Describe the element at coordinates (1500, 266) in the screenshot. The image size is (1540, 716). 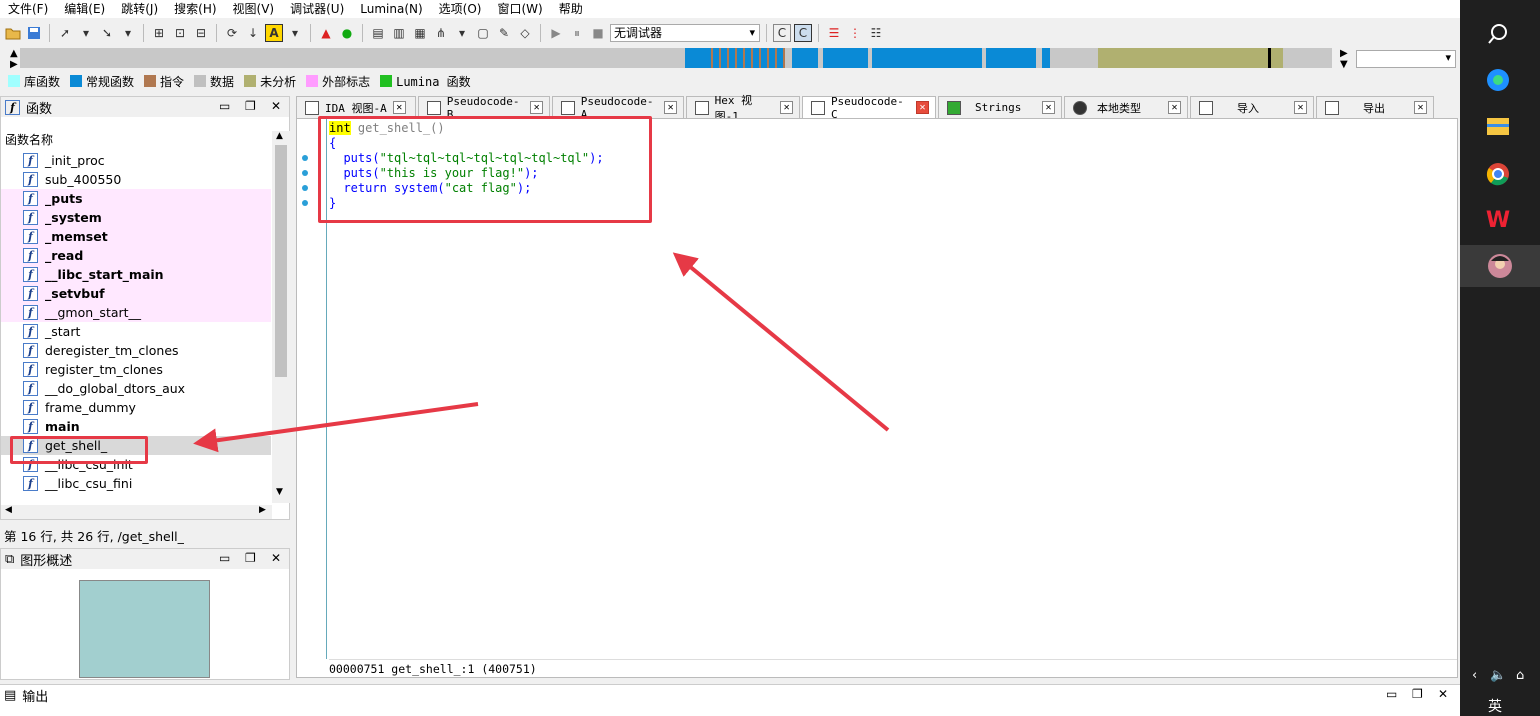
I see `avatar-icon` at that location.